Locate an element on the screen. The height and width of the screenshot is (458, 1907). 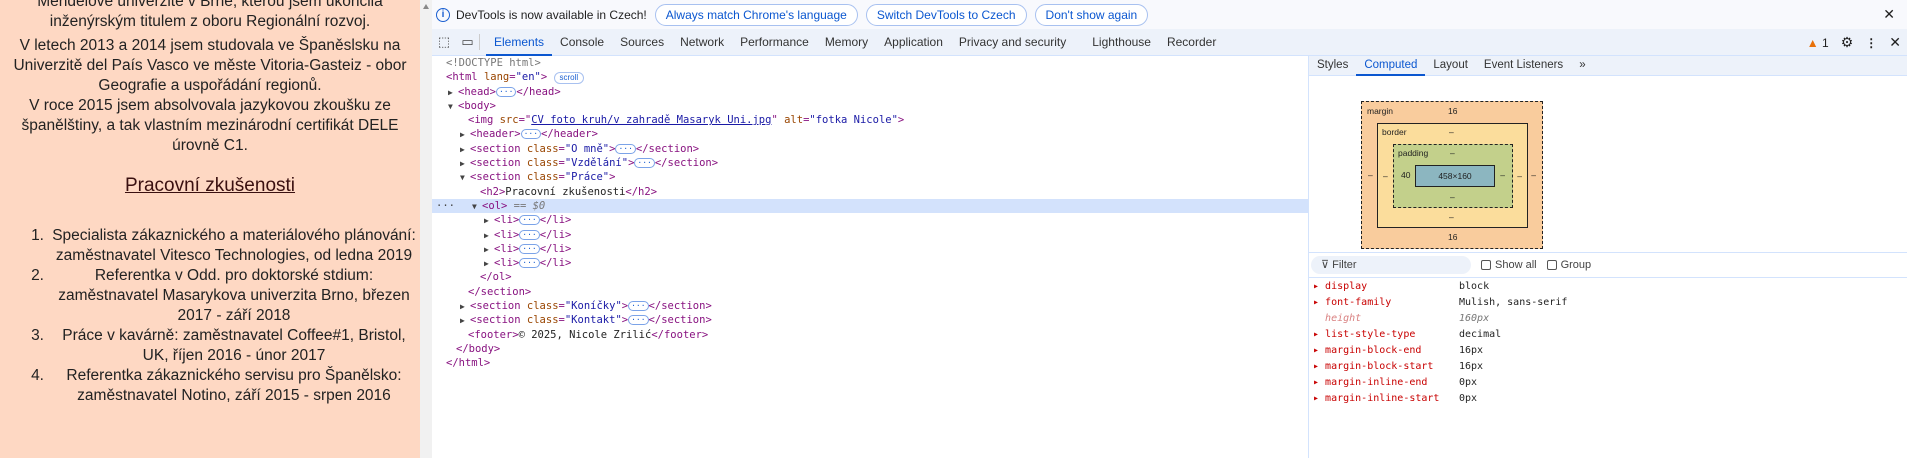
margin-top-value: 16 is located at coordinates (1452, 111).